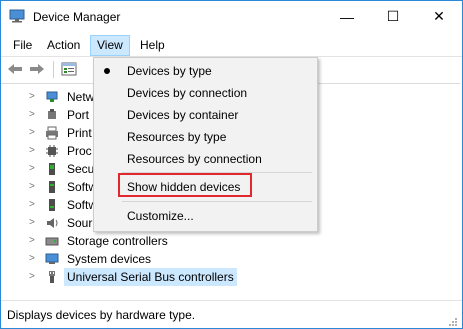 This screenshot has width=463, height=329. I want to click on tree-item-label: Print, so click(79, 133).